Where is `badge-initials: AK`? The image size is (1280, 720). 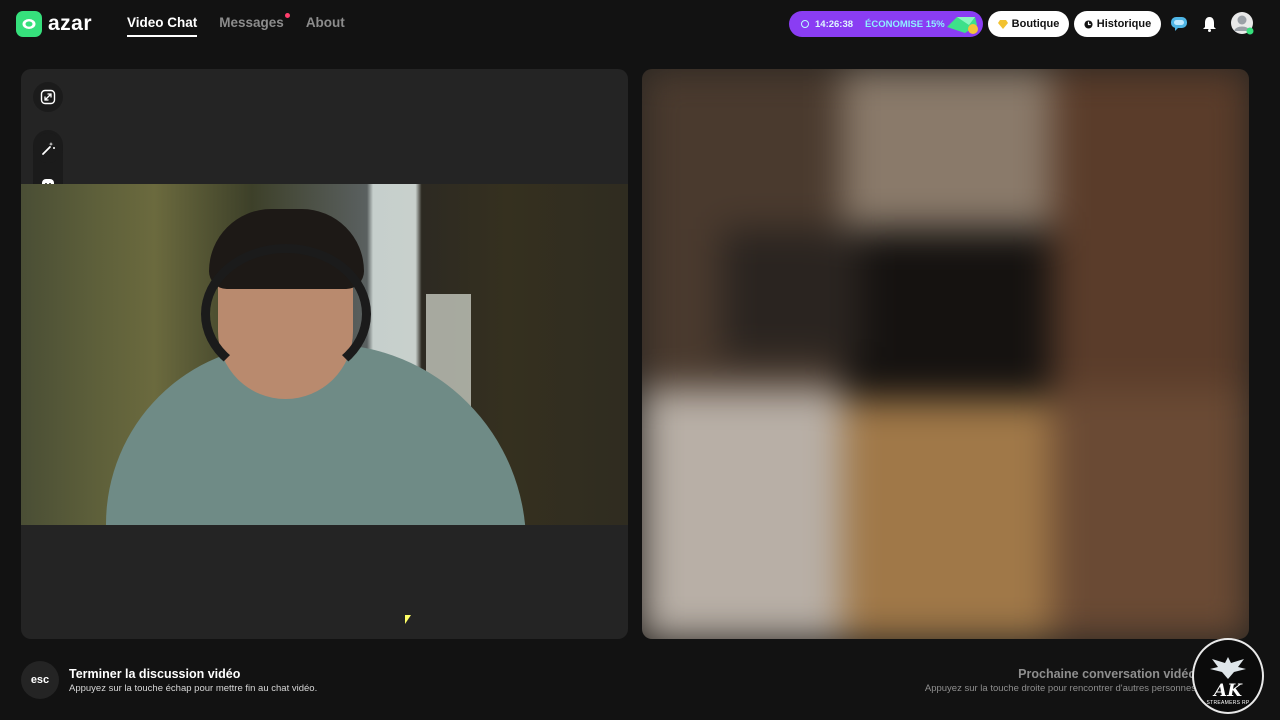
badge-initials: AK is located at coordinates (1228, 691).